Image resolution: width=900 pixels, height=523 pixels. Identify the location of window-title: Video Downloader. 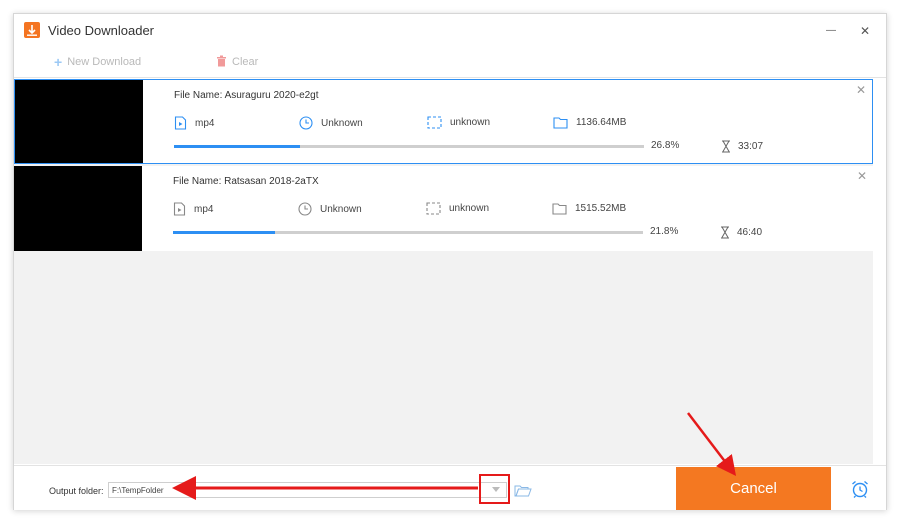
(101, 30).